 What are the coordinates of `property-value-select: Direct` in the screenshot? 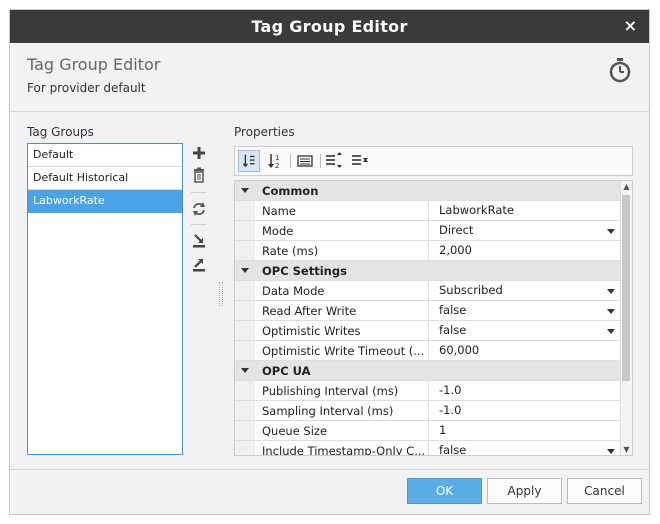 It's located at (525, 230).